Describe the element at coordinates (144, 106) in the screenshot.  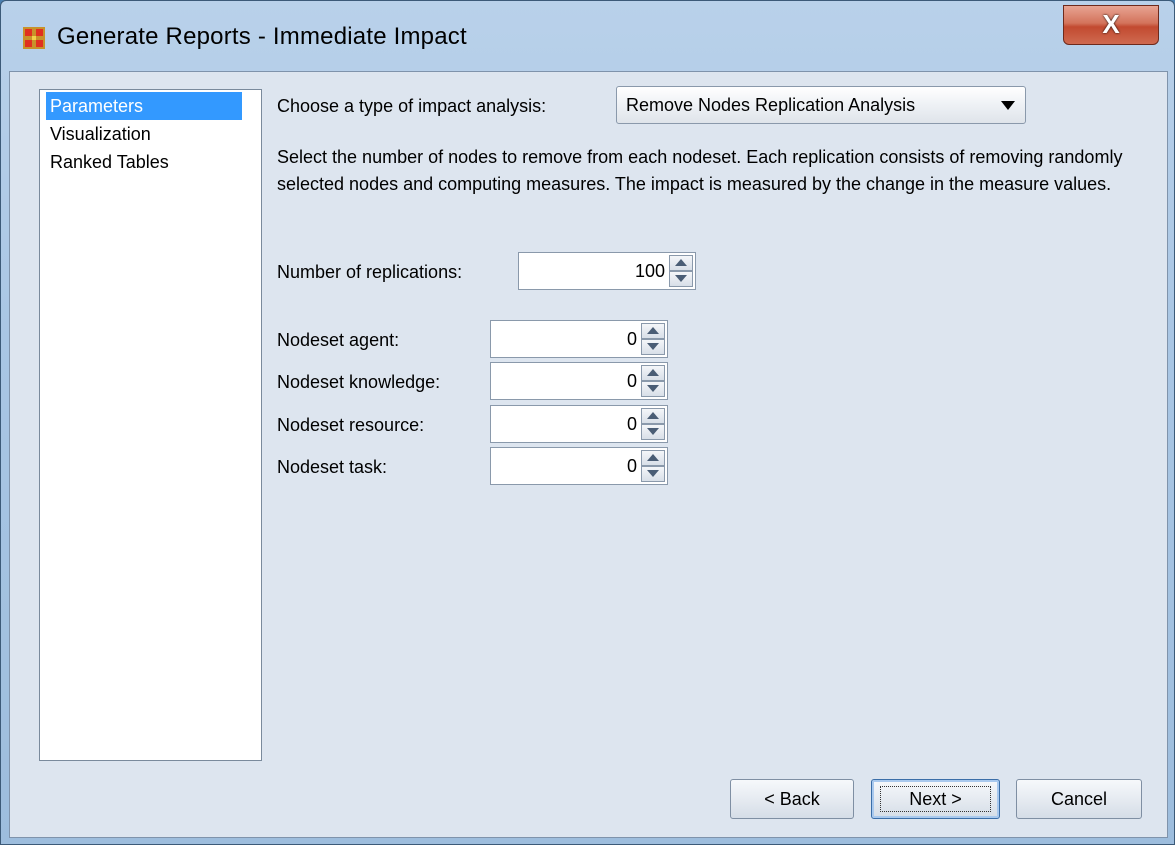
I see `nav-item-parameters: Parameters` at that location.